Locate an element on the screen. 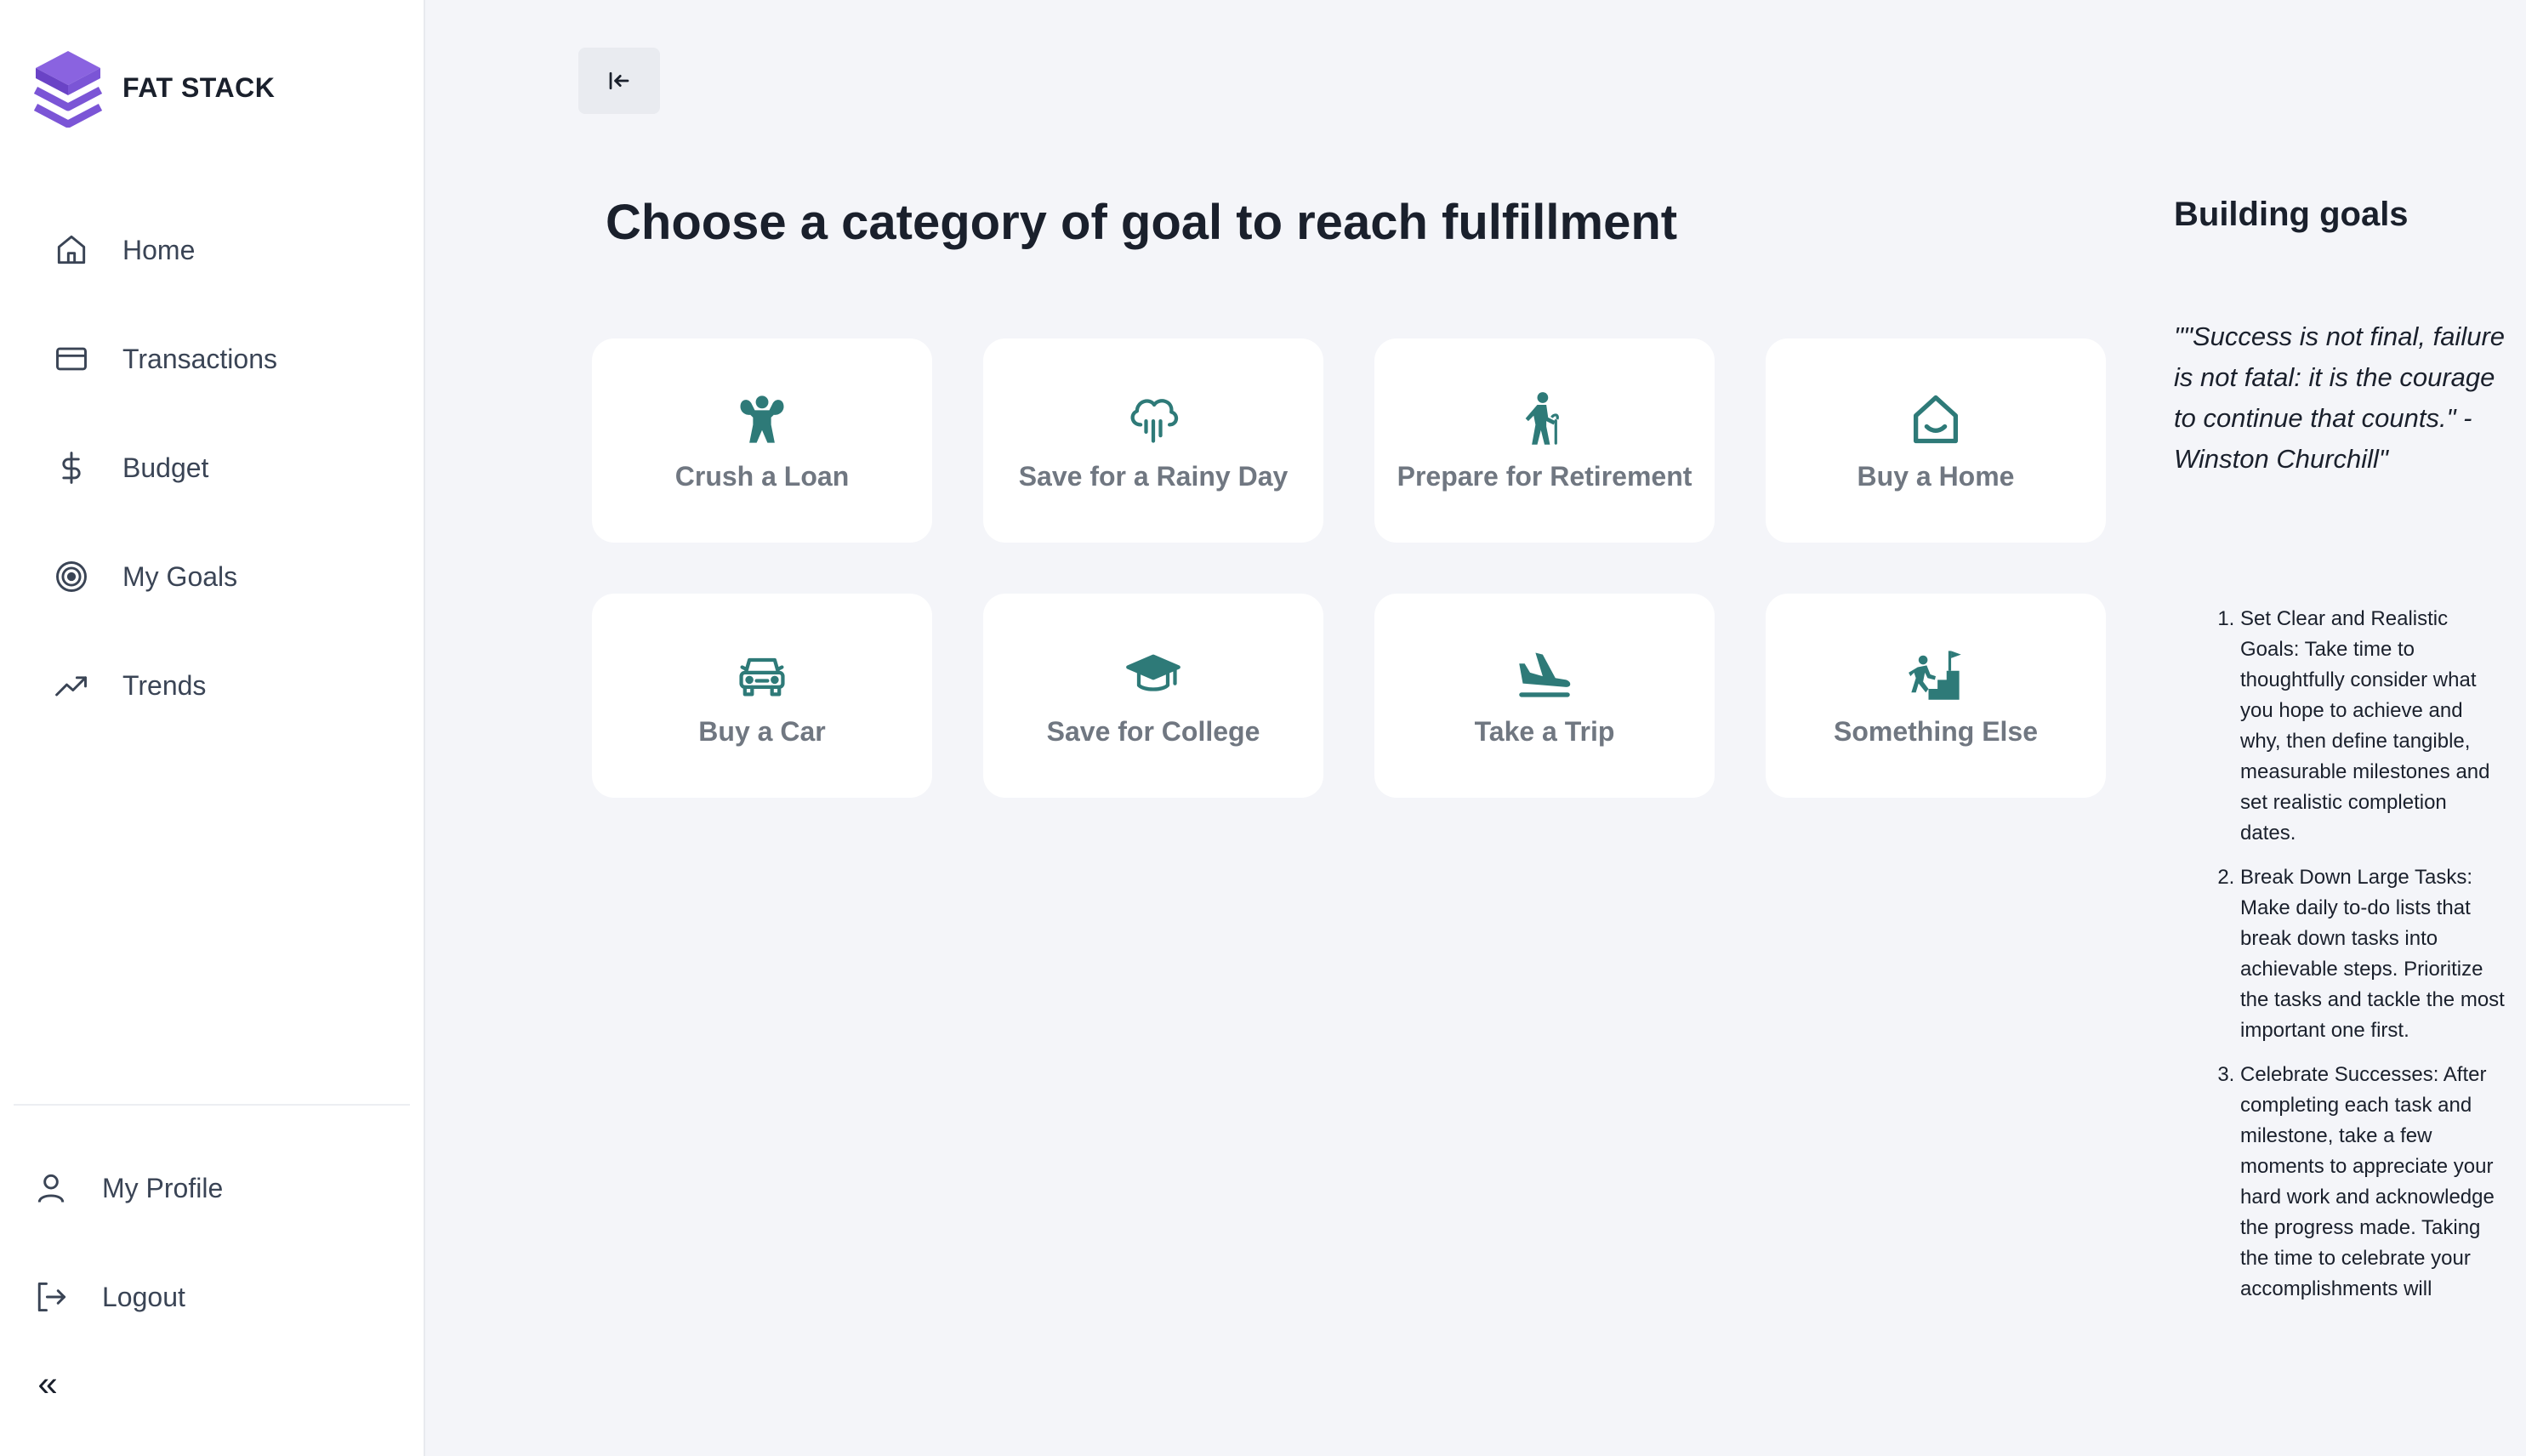  sidebar-item-transactions: Transactions is located at coordinates (212, 358).